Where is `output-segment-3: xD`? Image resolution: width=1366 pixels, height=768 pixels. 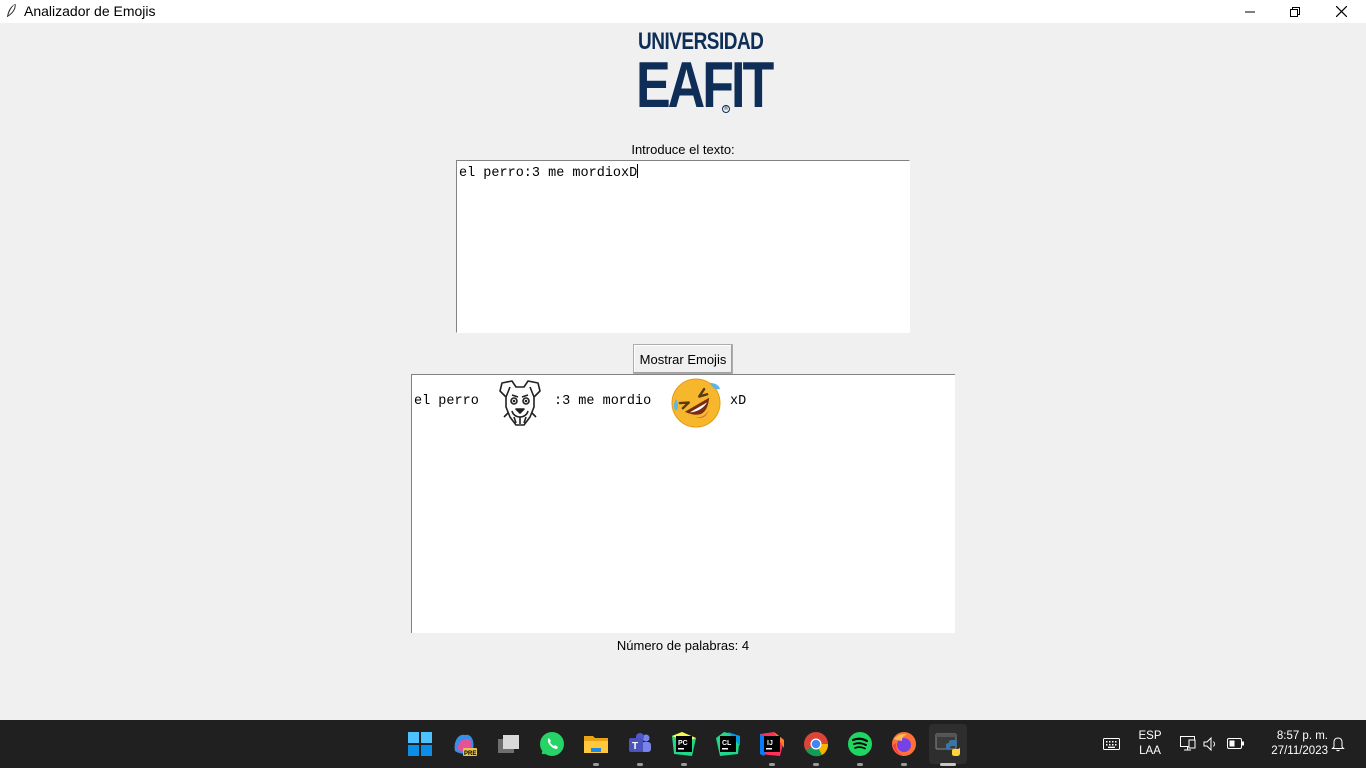
output-segment-3: xD is located at coordinates (738, 401).